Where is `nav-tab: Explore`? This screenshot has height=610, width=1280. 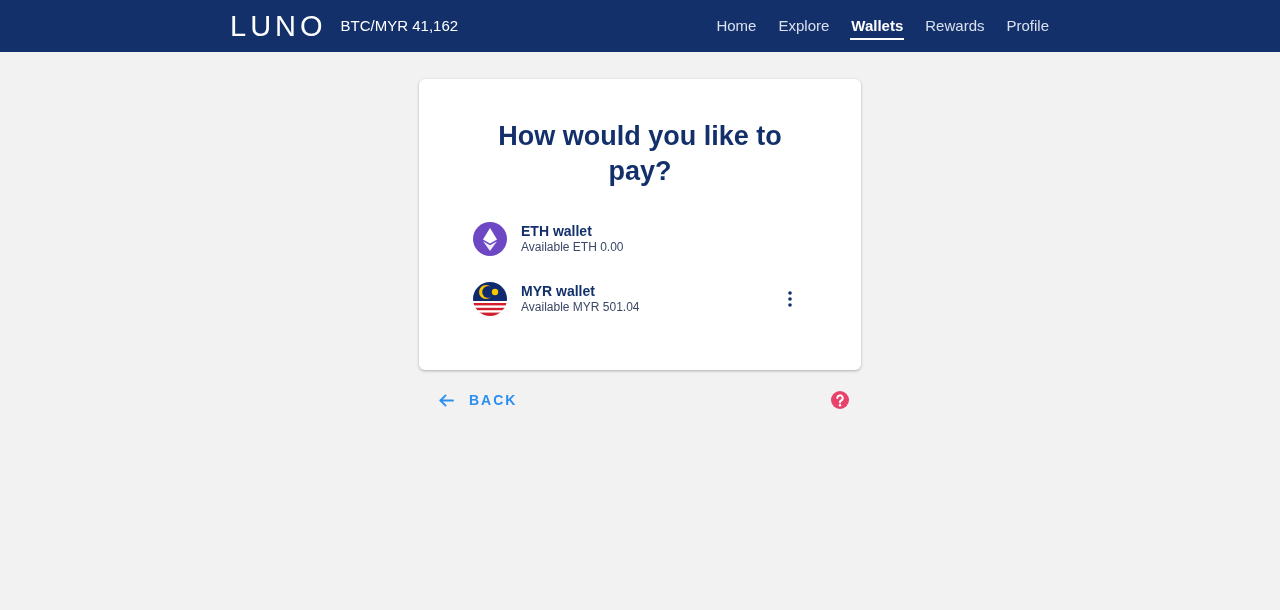 nav-tab: Explore is located at coordinates (804, 26).